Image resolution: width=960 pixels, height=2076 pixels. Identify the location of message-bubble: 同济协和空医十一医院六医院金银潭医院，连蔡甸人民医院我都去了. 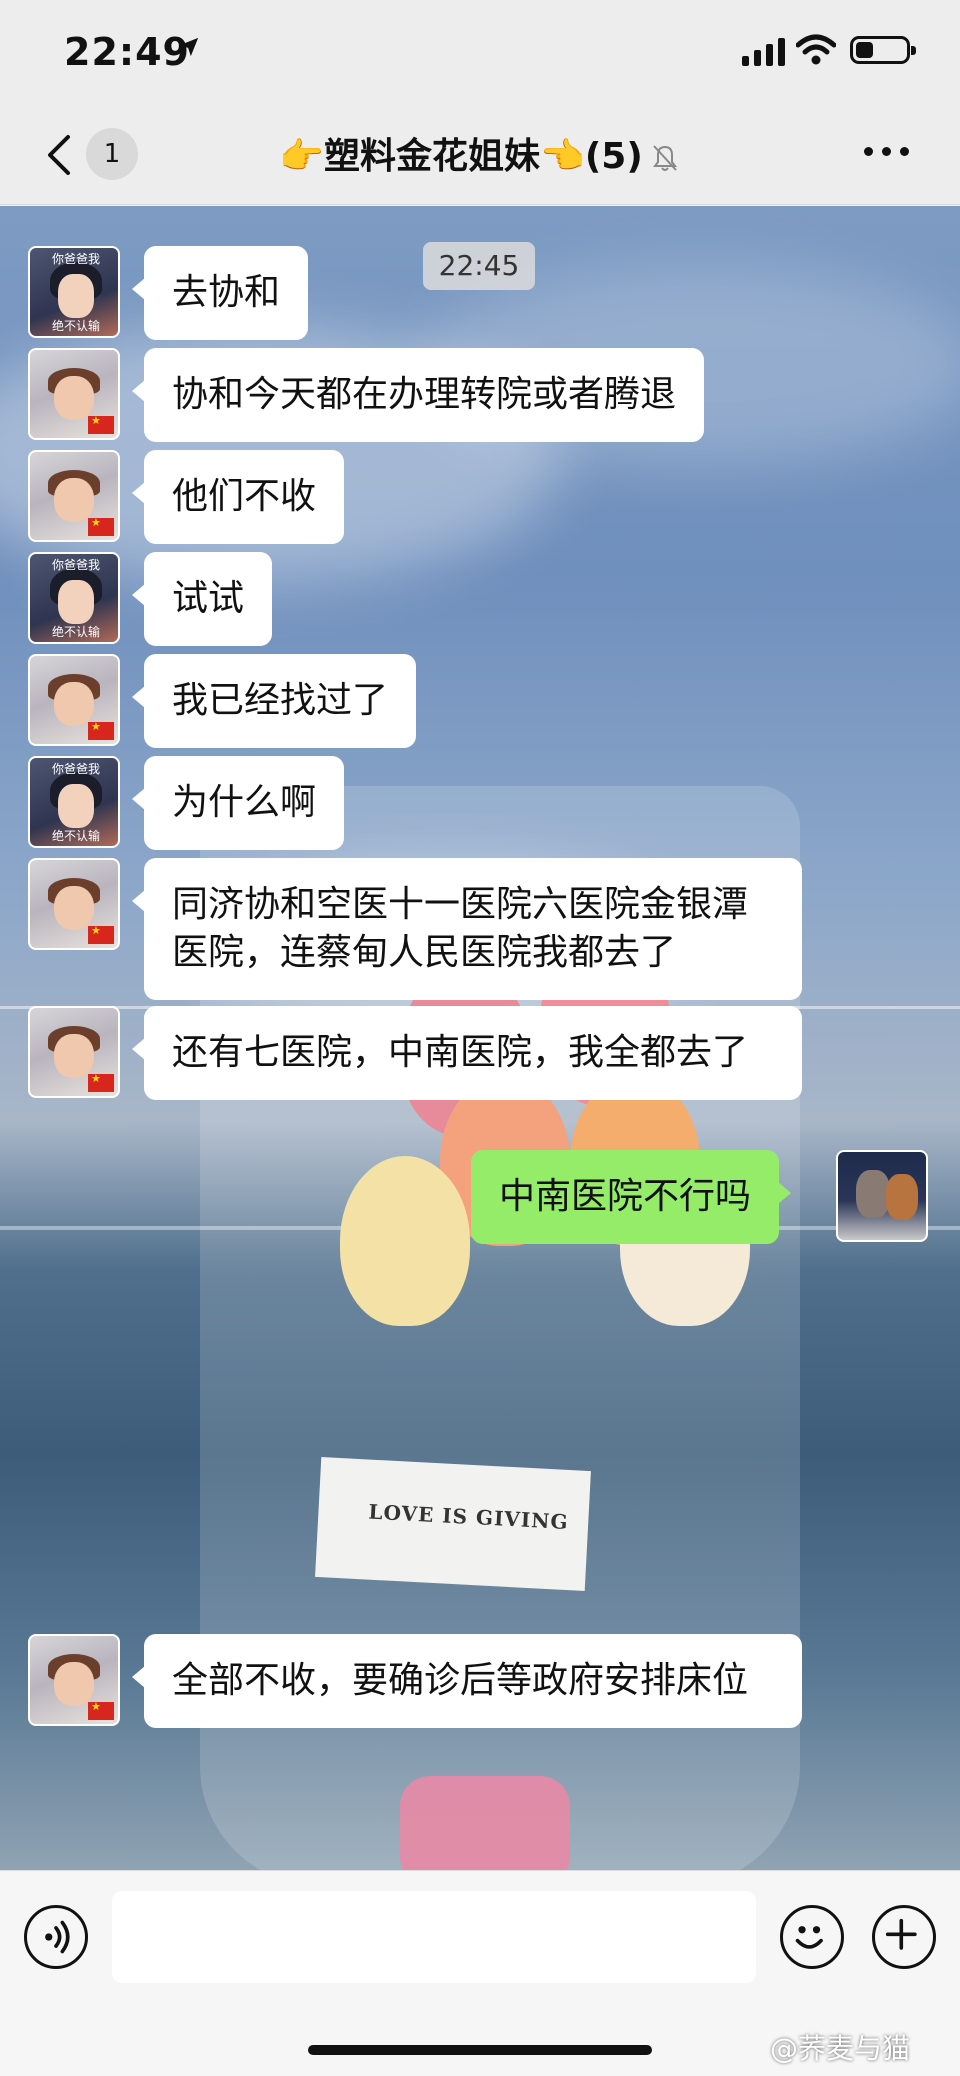
(467, 929).